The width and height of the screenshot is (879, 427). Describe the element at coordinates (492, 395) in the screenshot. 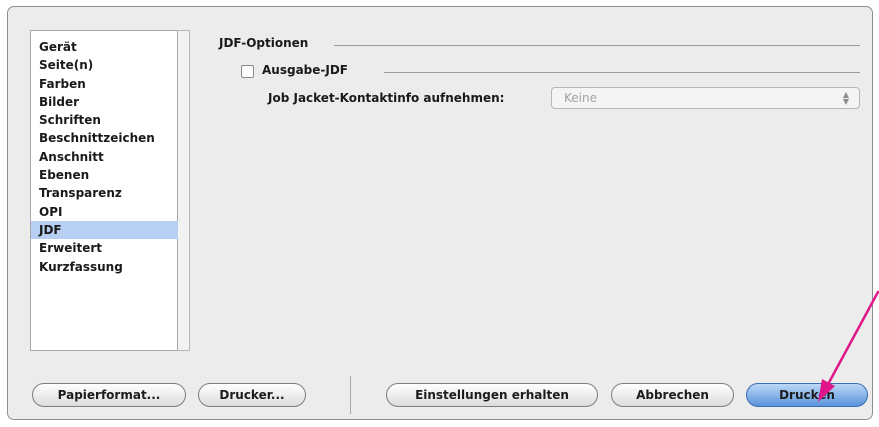

I see `keep-settings-button: Einstellungen erhalten` at that location.